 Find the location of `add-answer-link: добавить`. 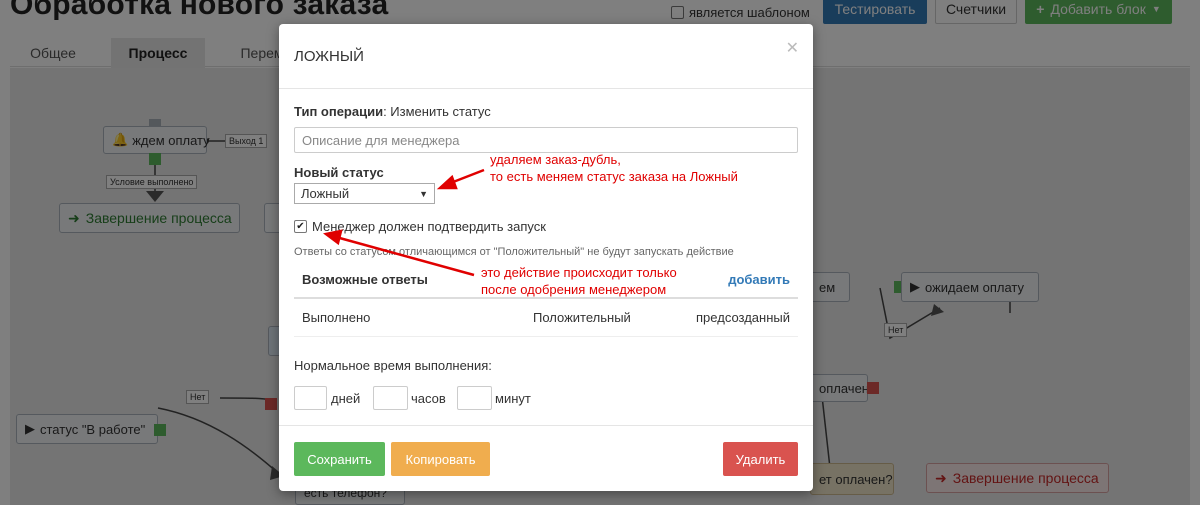

add-answer-link: добавить is located at coordinates (759, 279).